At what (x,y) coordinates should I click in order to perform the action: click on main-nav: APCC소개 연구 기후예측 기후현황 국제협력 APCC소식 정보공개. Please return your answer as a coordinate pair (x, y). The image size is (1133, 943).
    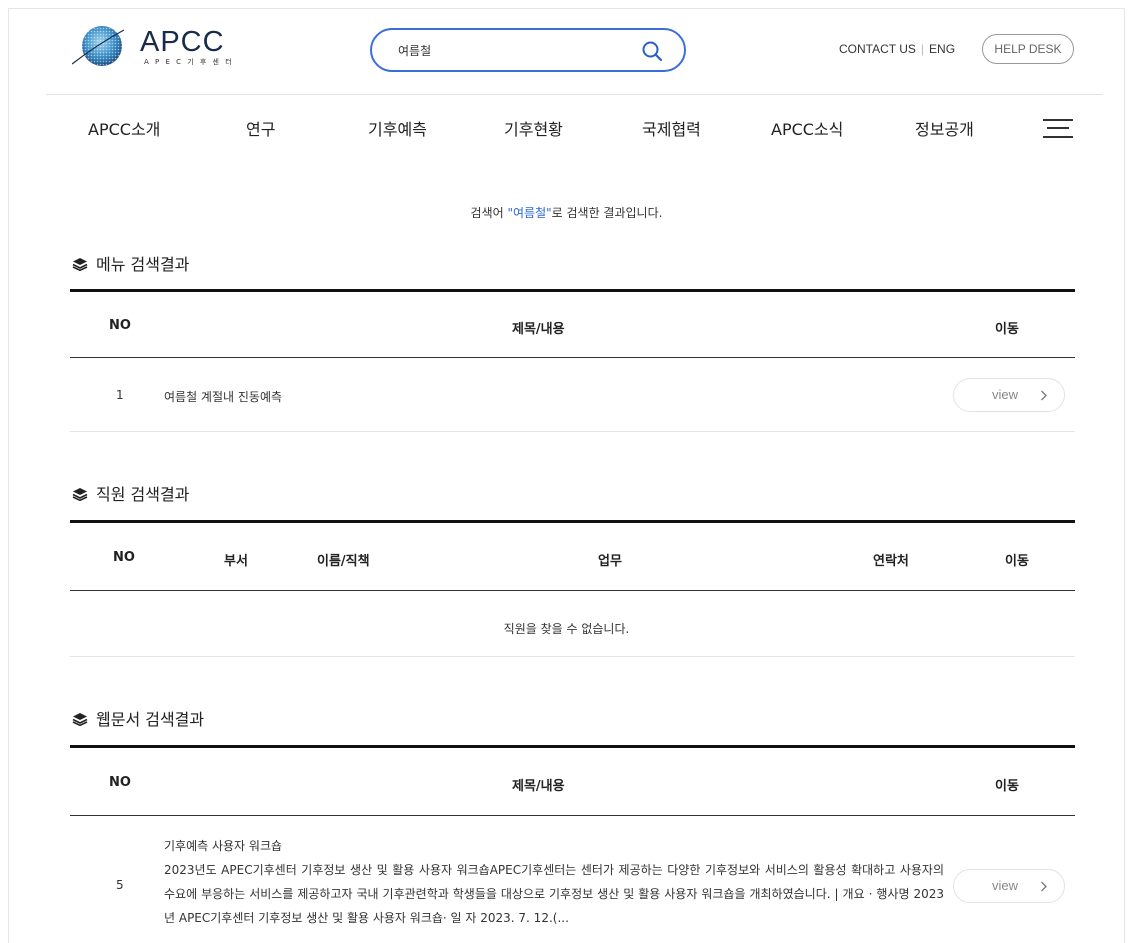
    Looking at the image, I should click on (566, 128).